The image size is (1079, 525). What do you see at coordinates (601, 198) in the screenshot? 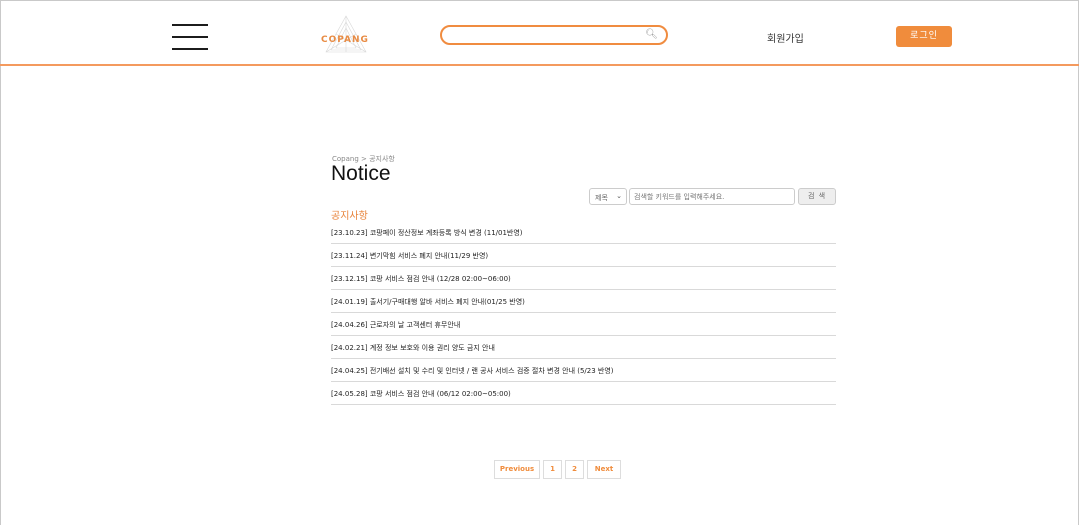
I see `filter-select-value: 제목` at bounding box center [601, 198].